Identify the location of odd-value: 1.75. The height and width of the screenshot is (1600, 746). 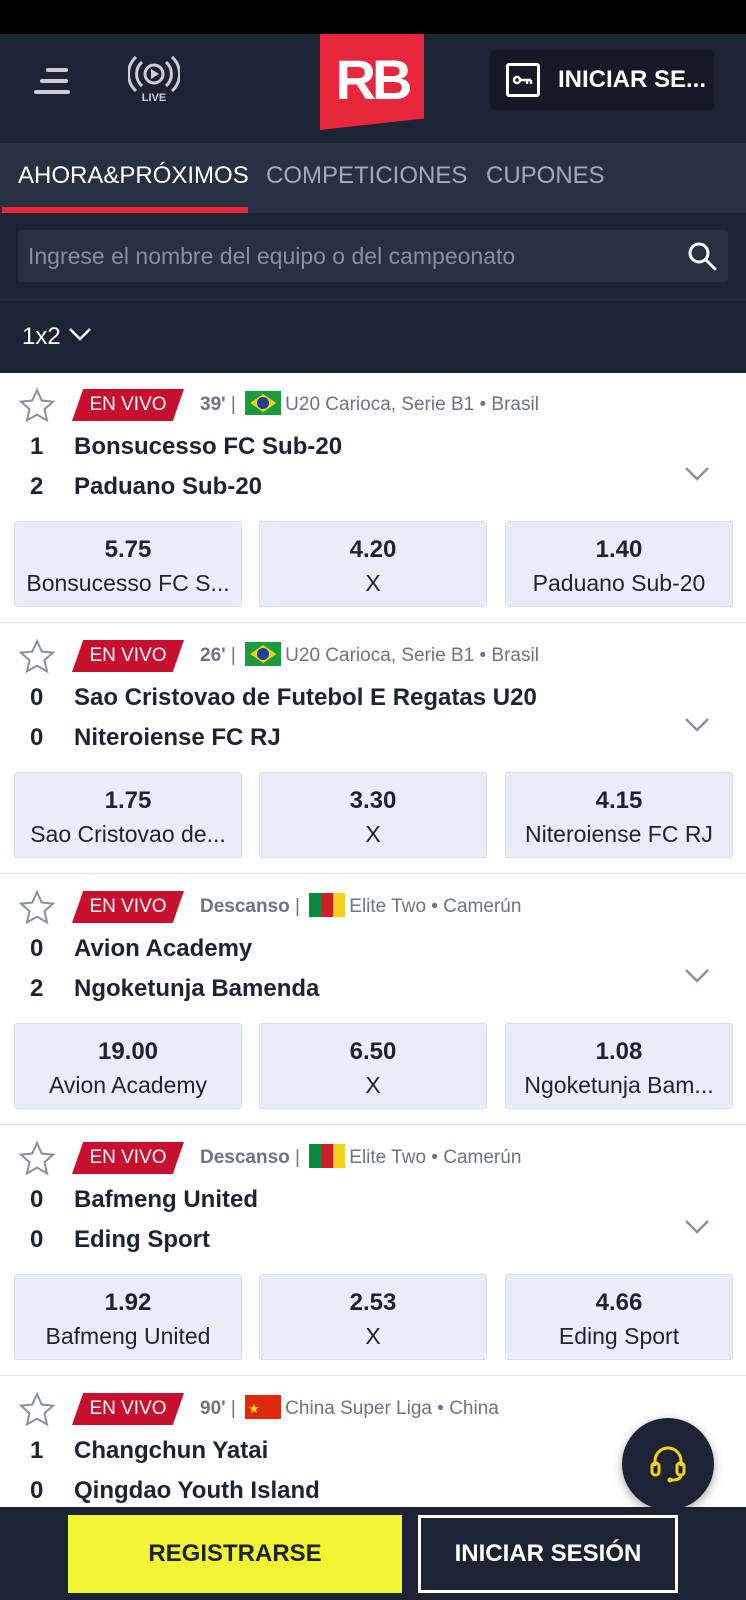
(128, 800).